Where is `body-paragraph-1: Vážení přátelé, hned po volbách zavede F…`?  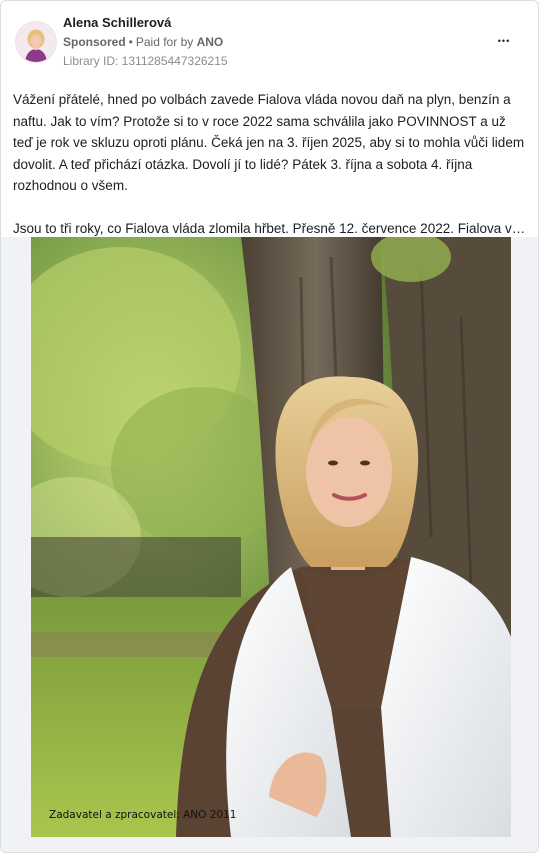 body-paragraph-1: Vážení přátelé, hned po volbách zavede F… is located at coordinates (269, 142).